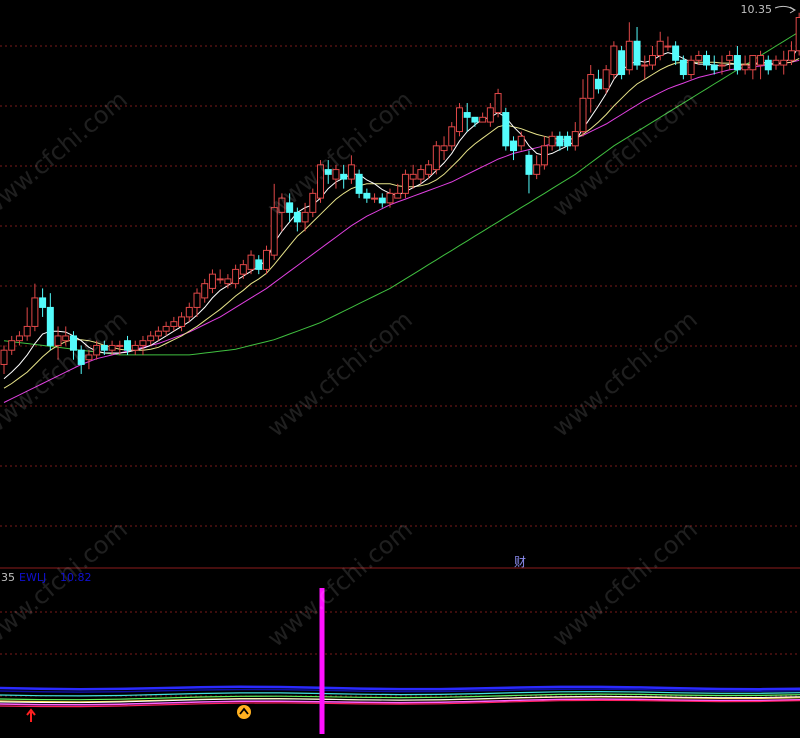 The width and height of the screenshot is (800, 738). I want to click on indicator-number: 35, so click(8, 577).